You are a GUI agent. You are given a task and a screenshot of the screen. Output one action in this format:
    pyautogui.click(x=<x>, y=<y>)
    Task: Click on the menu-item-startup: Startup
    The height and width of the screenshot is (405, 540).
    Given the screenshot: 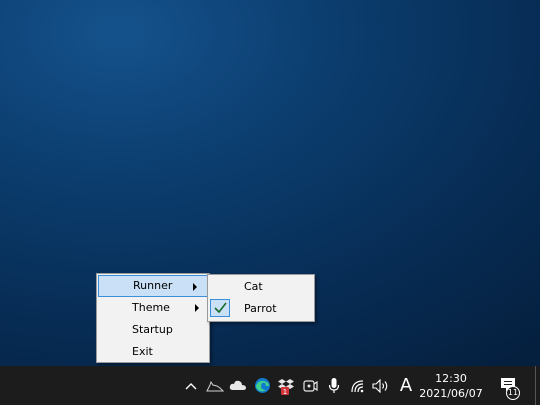 What is the action you would take?
    pyautogui.click(x=153, y=330)
    